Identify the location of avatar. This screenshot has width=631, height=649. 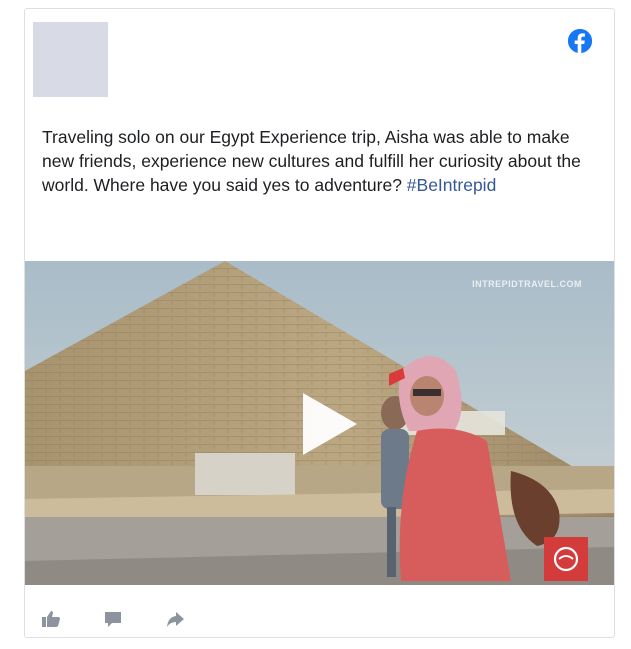
(70, 59).